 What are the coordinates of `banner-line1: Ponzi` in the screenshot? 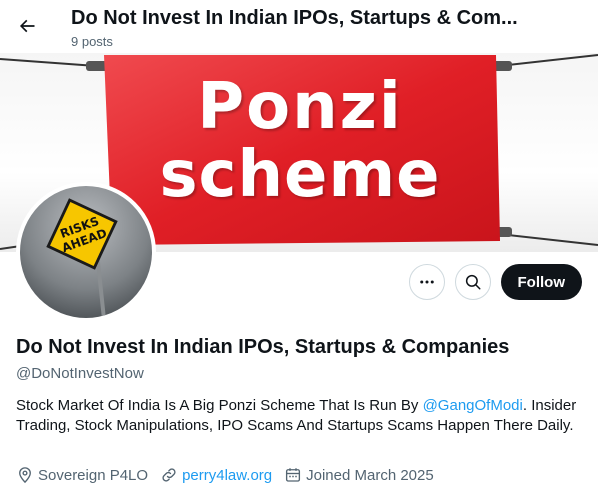 It's located at (300, 107).